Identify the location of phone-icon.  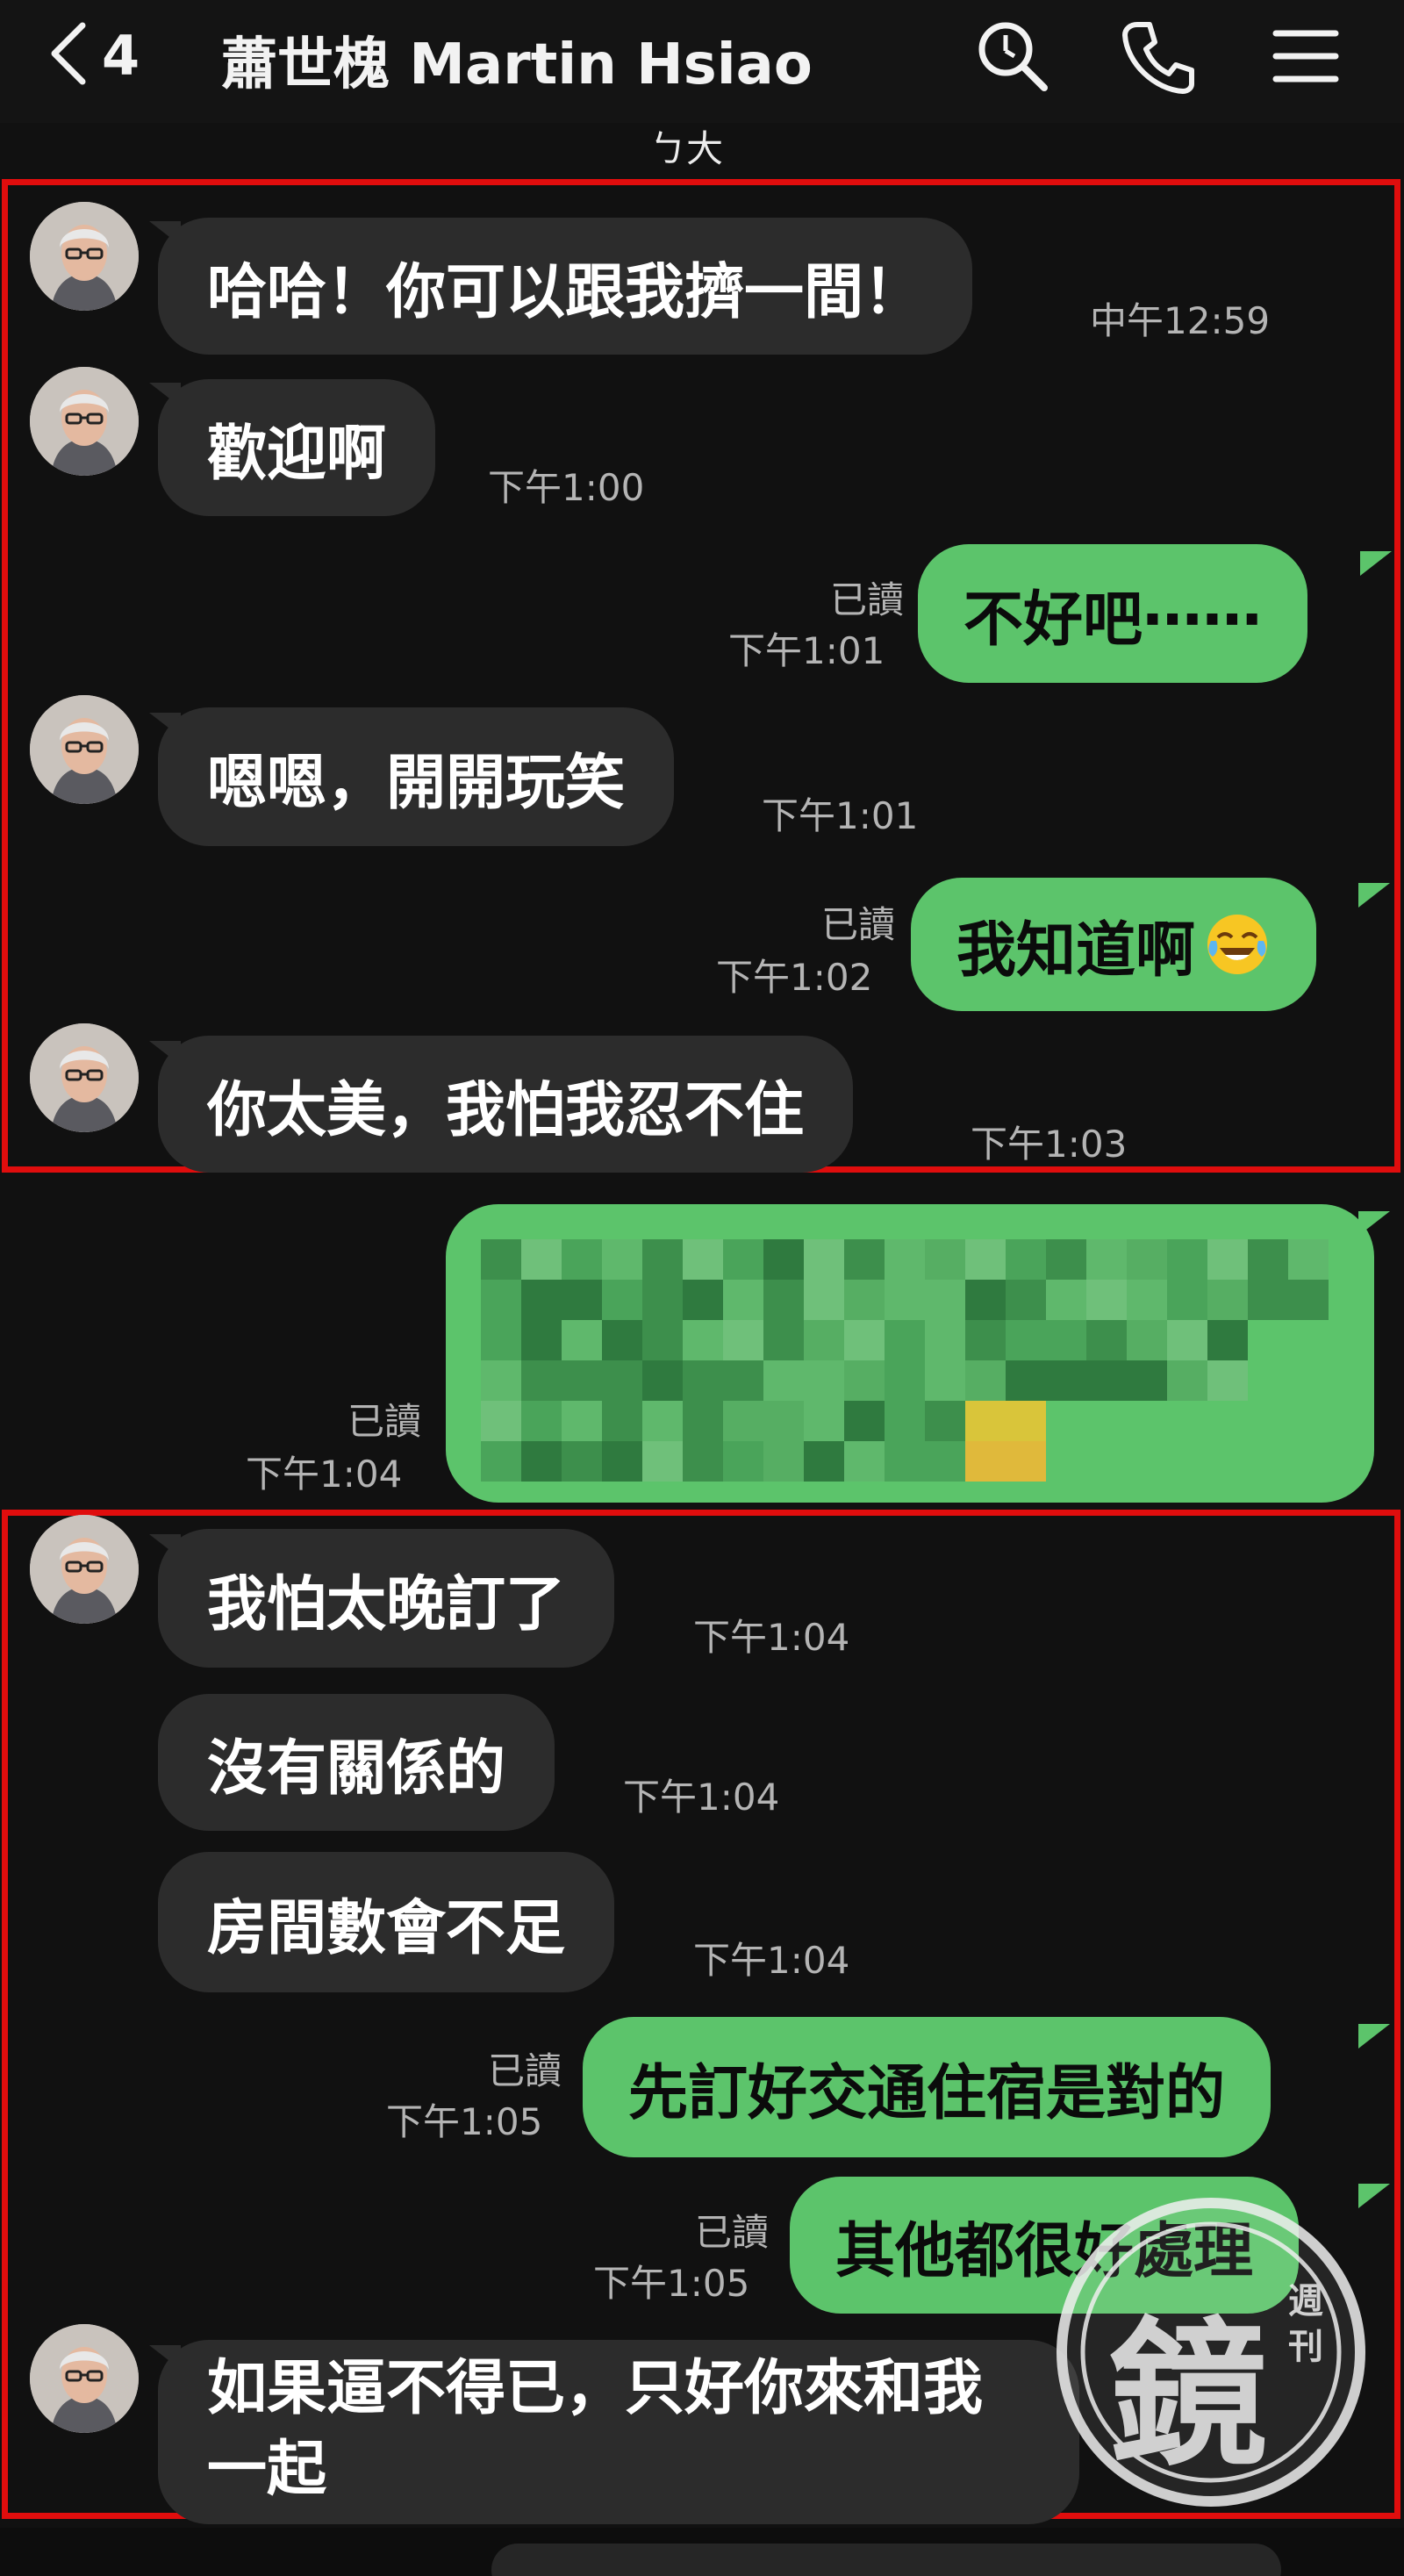
(1158, 56).